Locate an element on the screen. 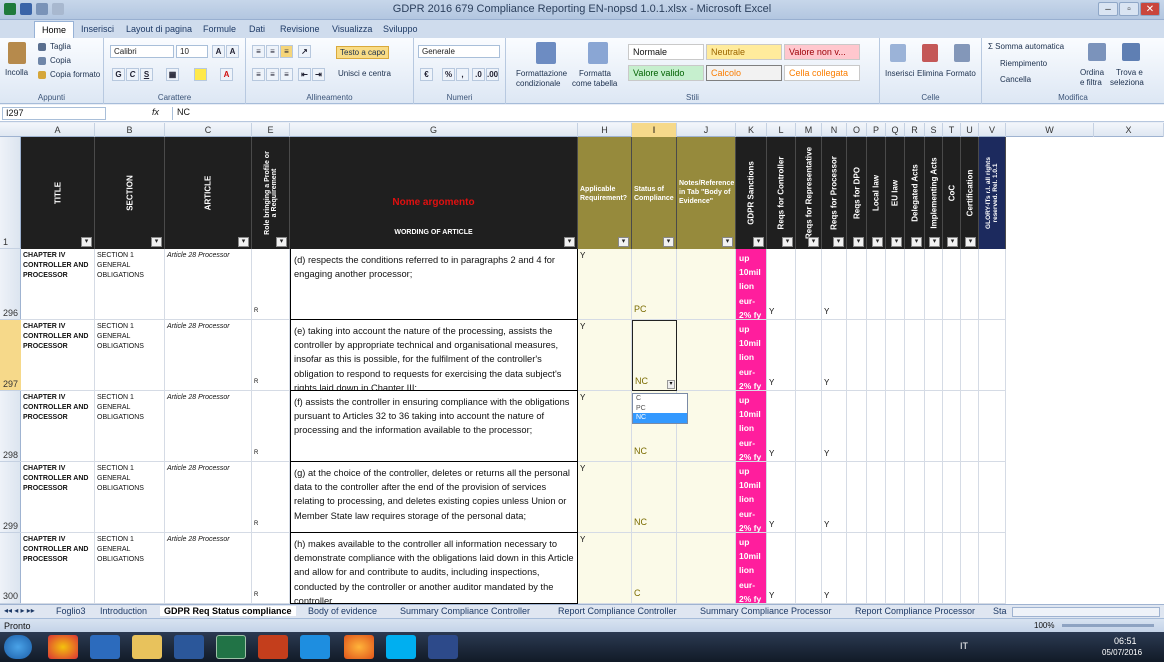 The height and width of the screenshot is (662, 1164). column-header-t: T is located at coordinates (952, 130).